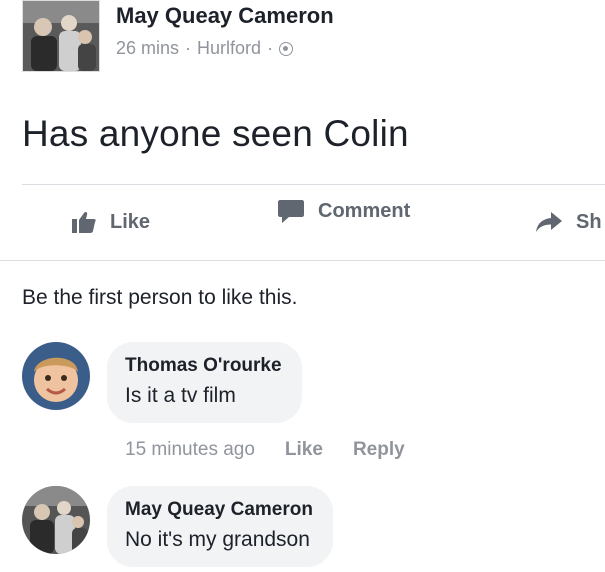 The height and width of the screenshot is (572, 605). I want to click on thumbs-up-icon, so click(84, 222).